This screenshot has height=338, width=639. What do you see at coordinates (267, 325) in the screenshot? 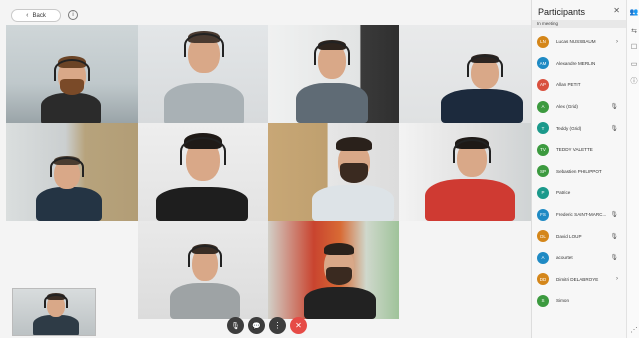
I see `call-controls: 🎙 💬 ⋮ ✕` at bounding box center [267, 325].